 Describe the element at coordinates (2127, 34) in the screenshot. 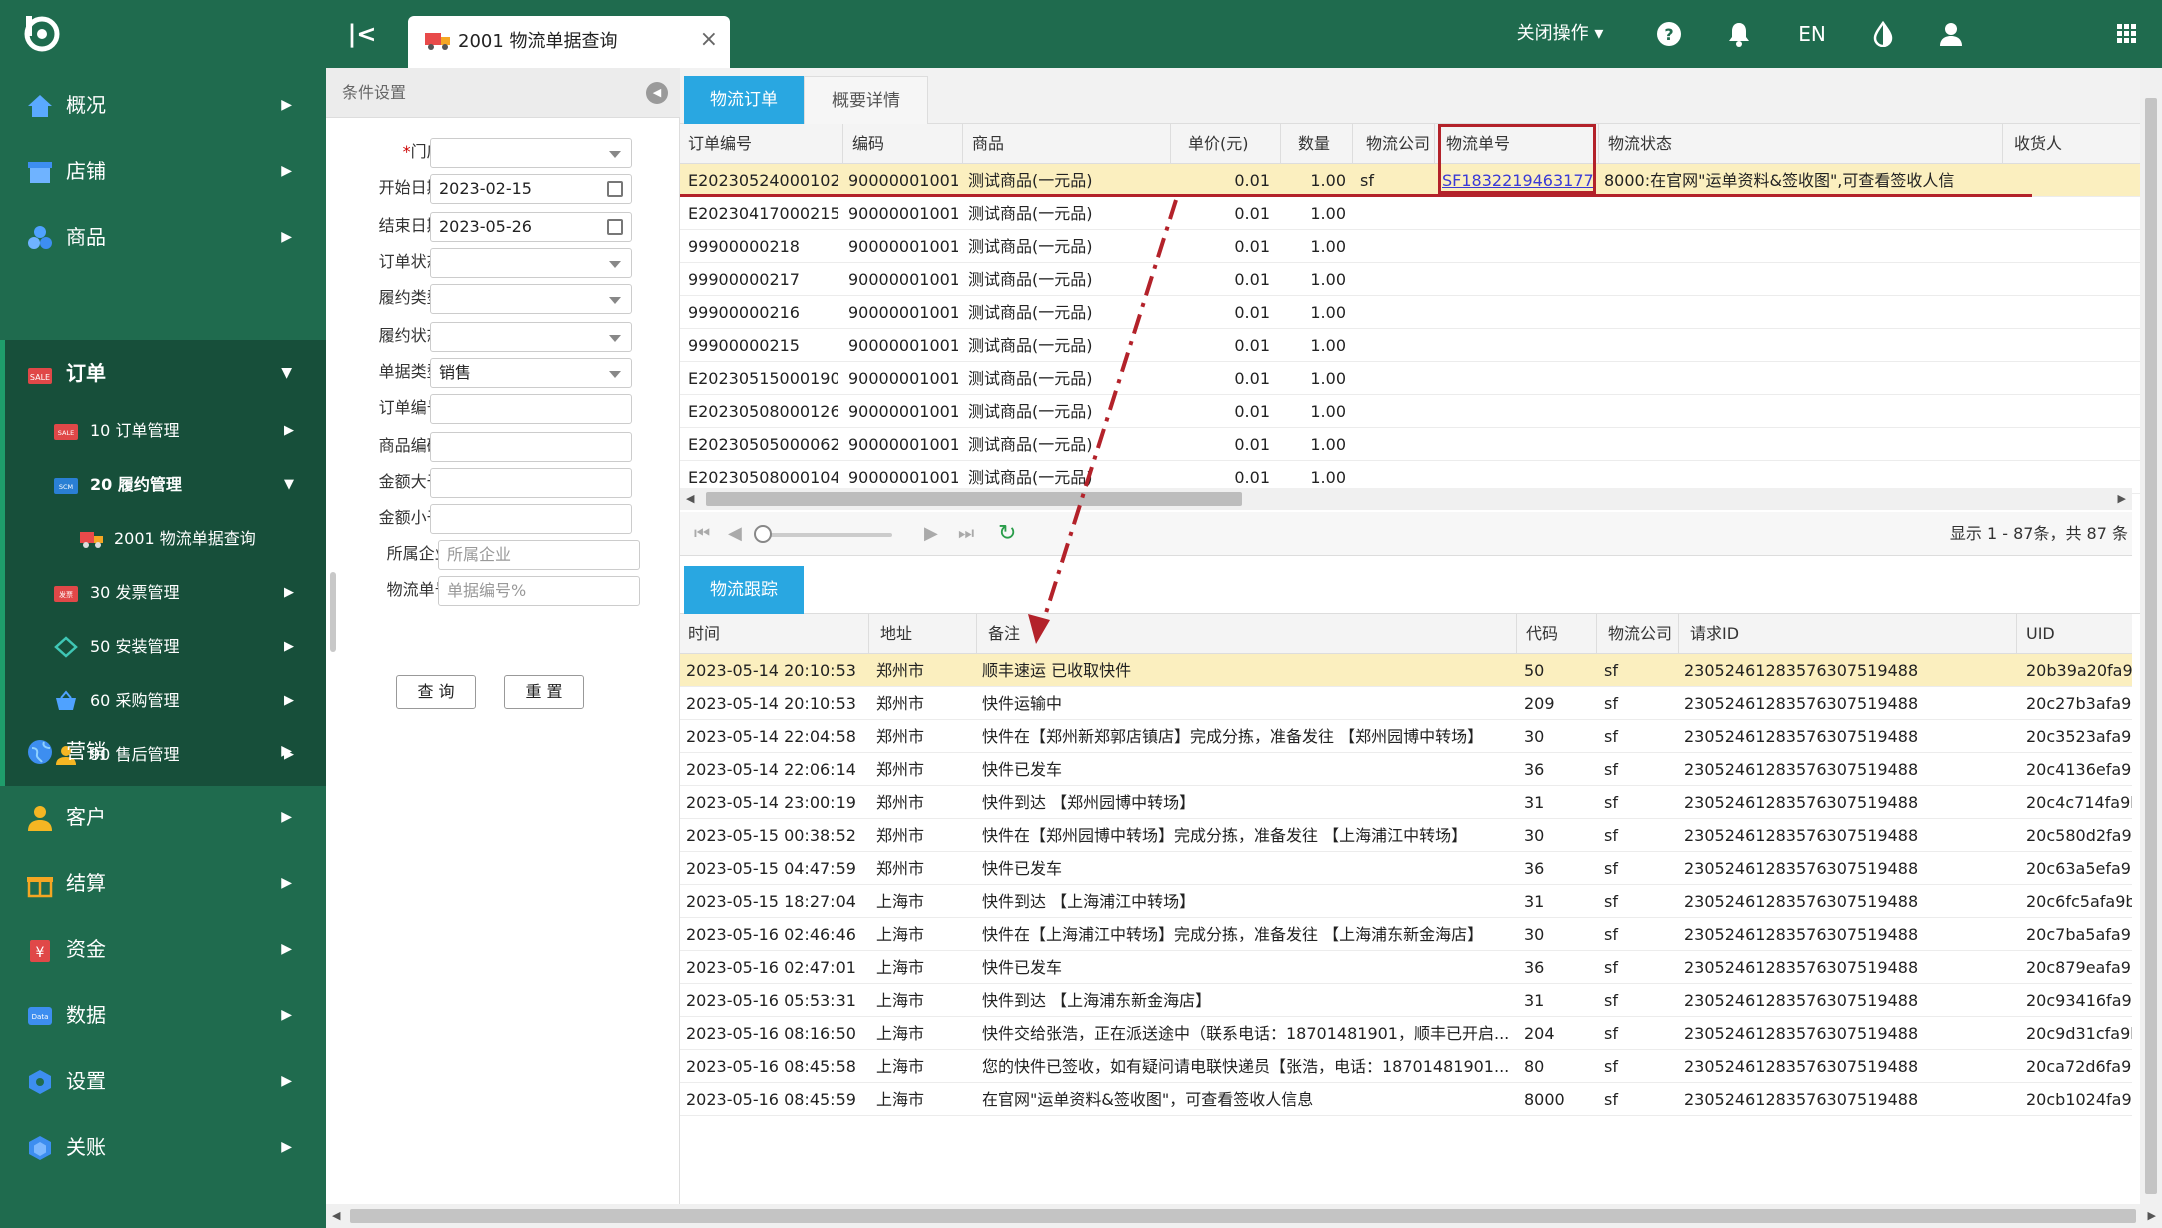

I see `apps-grid-icon` at that location.